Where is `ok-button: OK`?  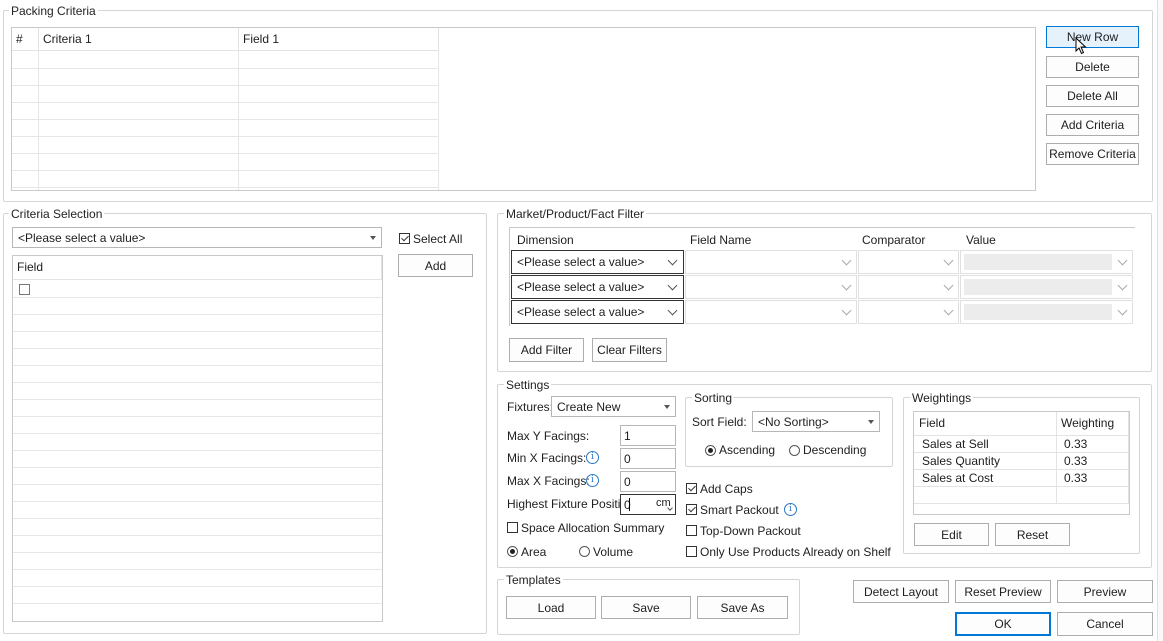 ok-button: OK is located at coordinates (1003, 624).